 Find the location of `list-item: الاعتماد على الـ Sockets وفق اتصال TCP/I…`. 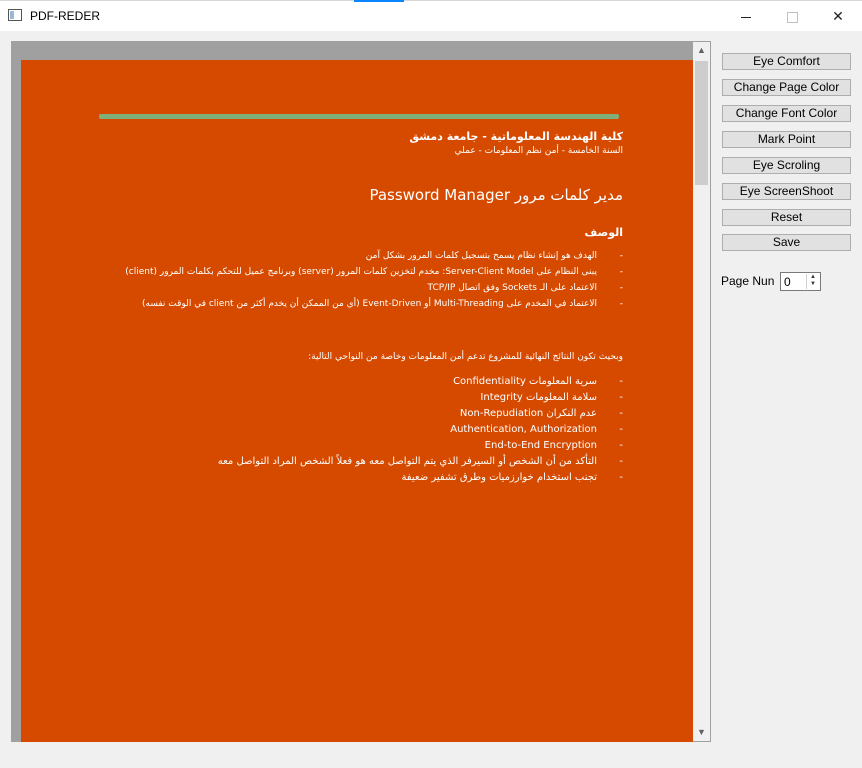

list-item: الاعتماد على الـ Sockets وفق اتصال TCP/I… is located at coordinates (352, 288).